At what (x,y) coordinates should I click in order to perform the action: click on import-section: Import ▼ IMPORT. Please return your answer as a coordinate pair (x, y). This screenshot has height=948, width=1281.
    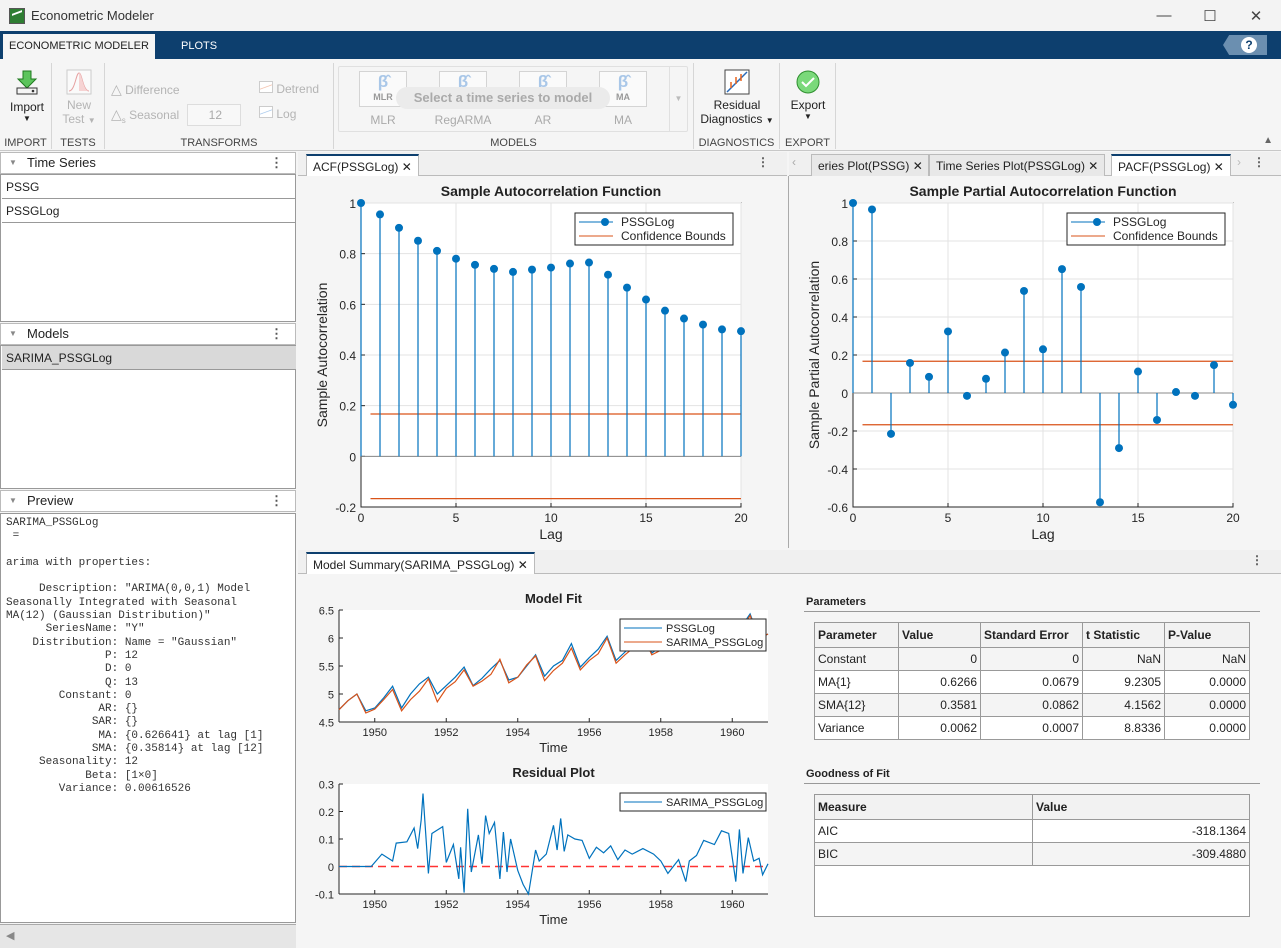
    Looking at the image, I should click on (26, 106).